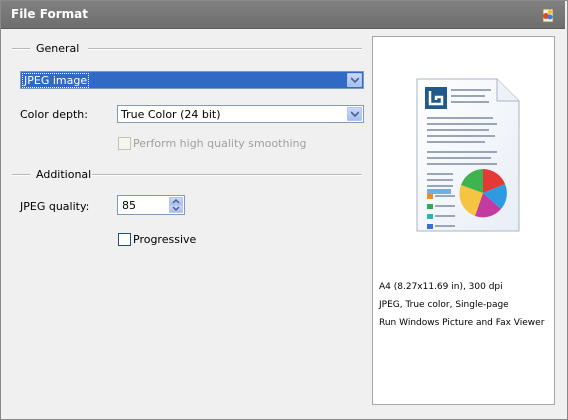 The height and width of the screenshot is (420, 568). Describe the element at coordinates (171, 114) in the screenshot. I see `color-depth-value: True Color (24 bit)` at that location.